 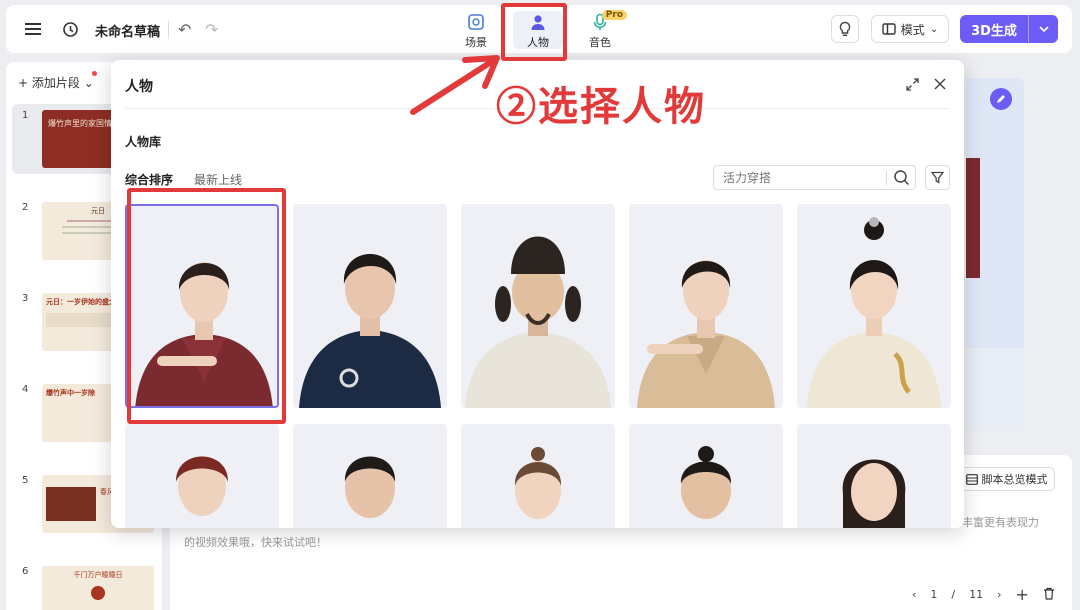 I want to click on sort-tab-comprehensive: 综合排序, so click(x=149, y=179).